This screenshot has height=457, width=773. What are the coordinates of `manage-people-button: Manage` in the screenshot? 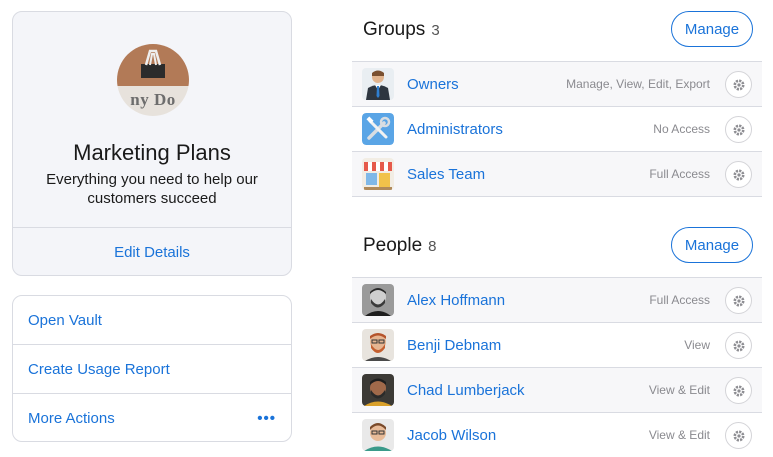 It's located at (712, 245).